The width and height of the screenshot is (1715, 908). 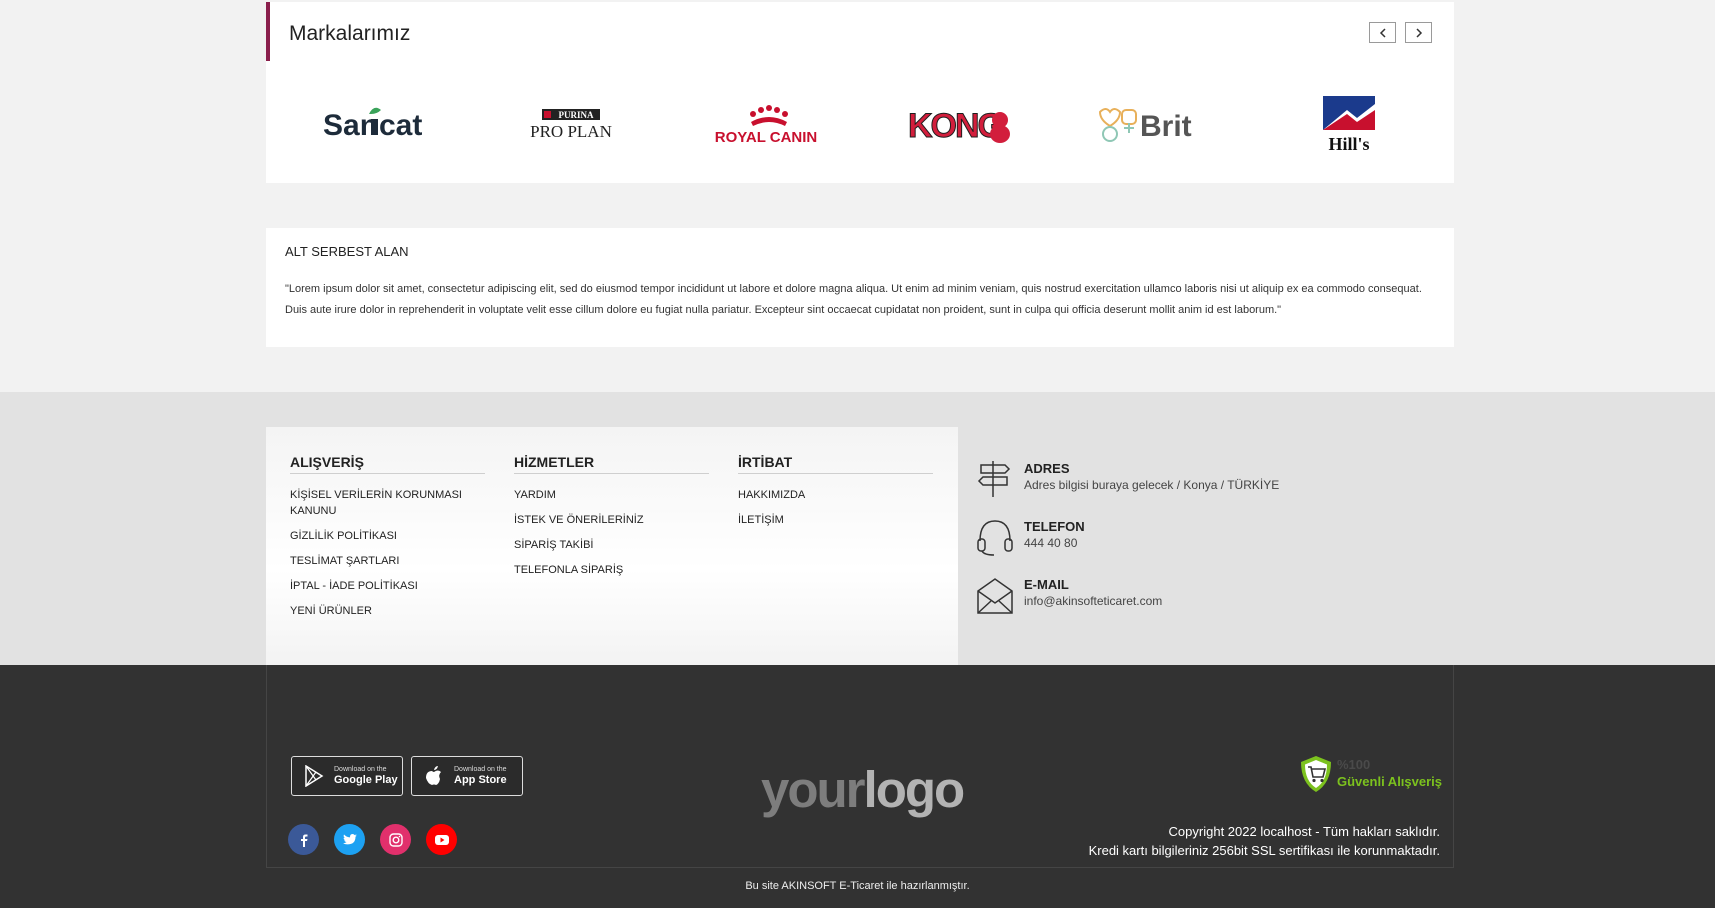 I want to click on footer-link-teslimat: TESLİMAT ŞARTLARI, so click(x=387, y=561).